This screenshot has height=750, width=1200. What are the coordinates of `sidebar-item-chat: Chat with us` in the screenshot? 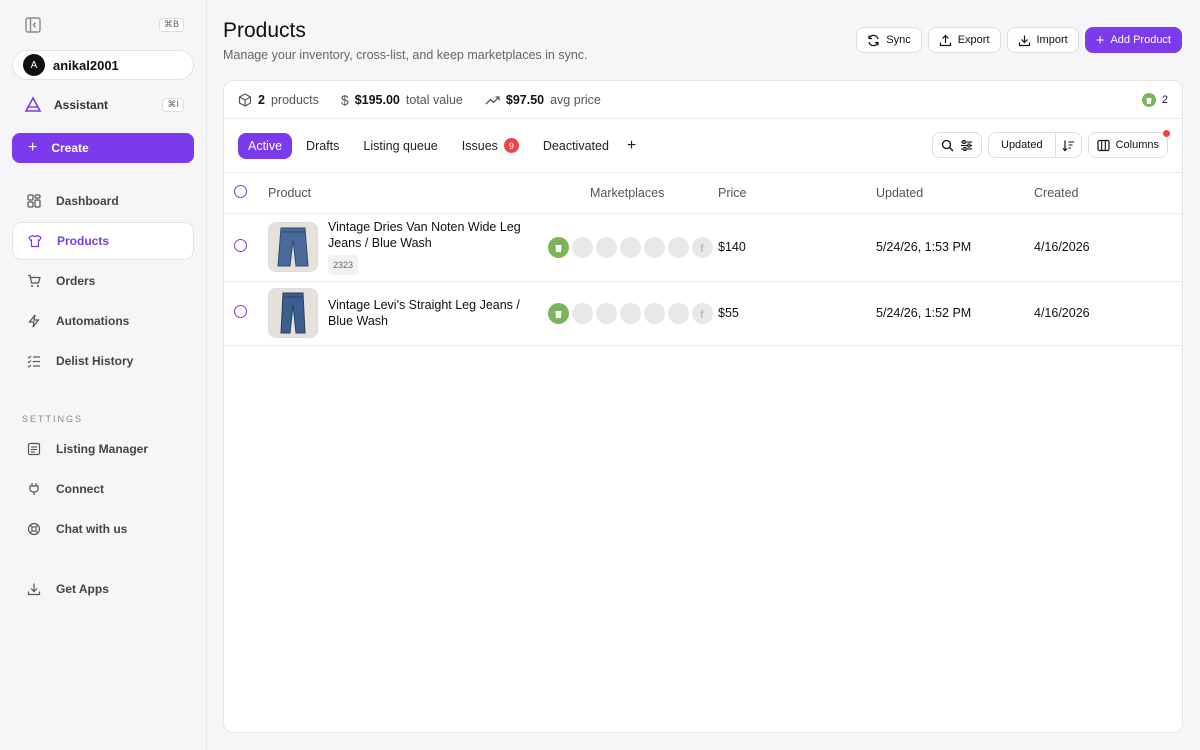 It's located at (103, 529).